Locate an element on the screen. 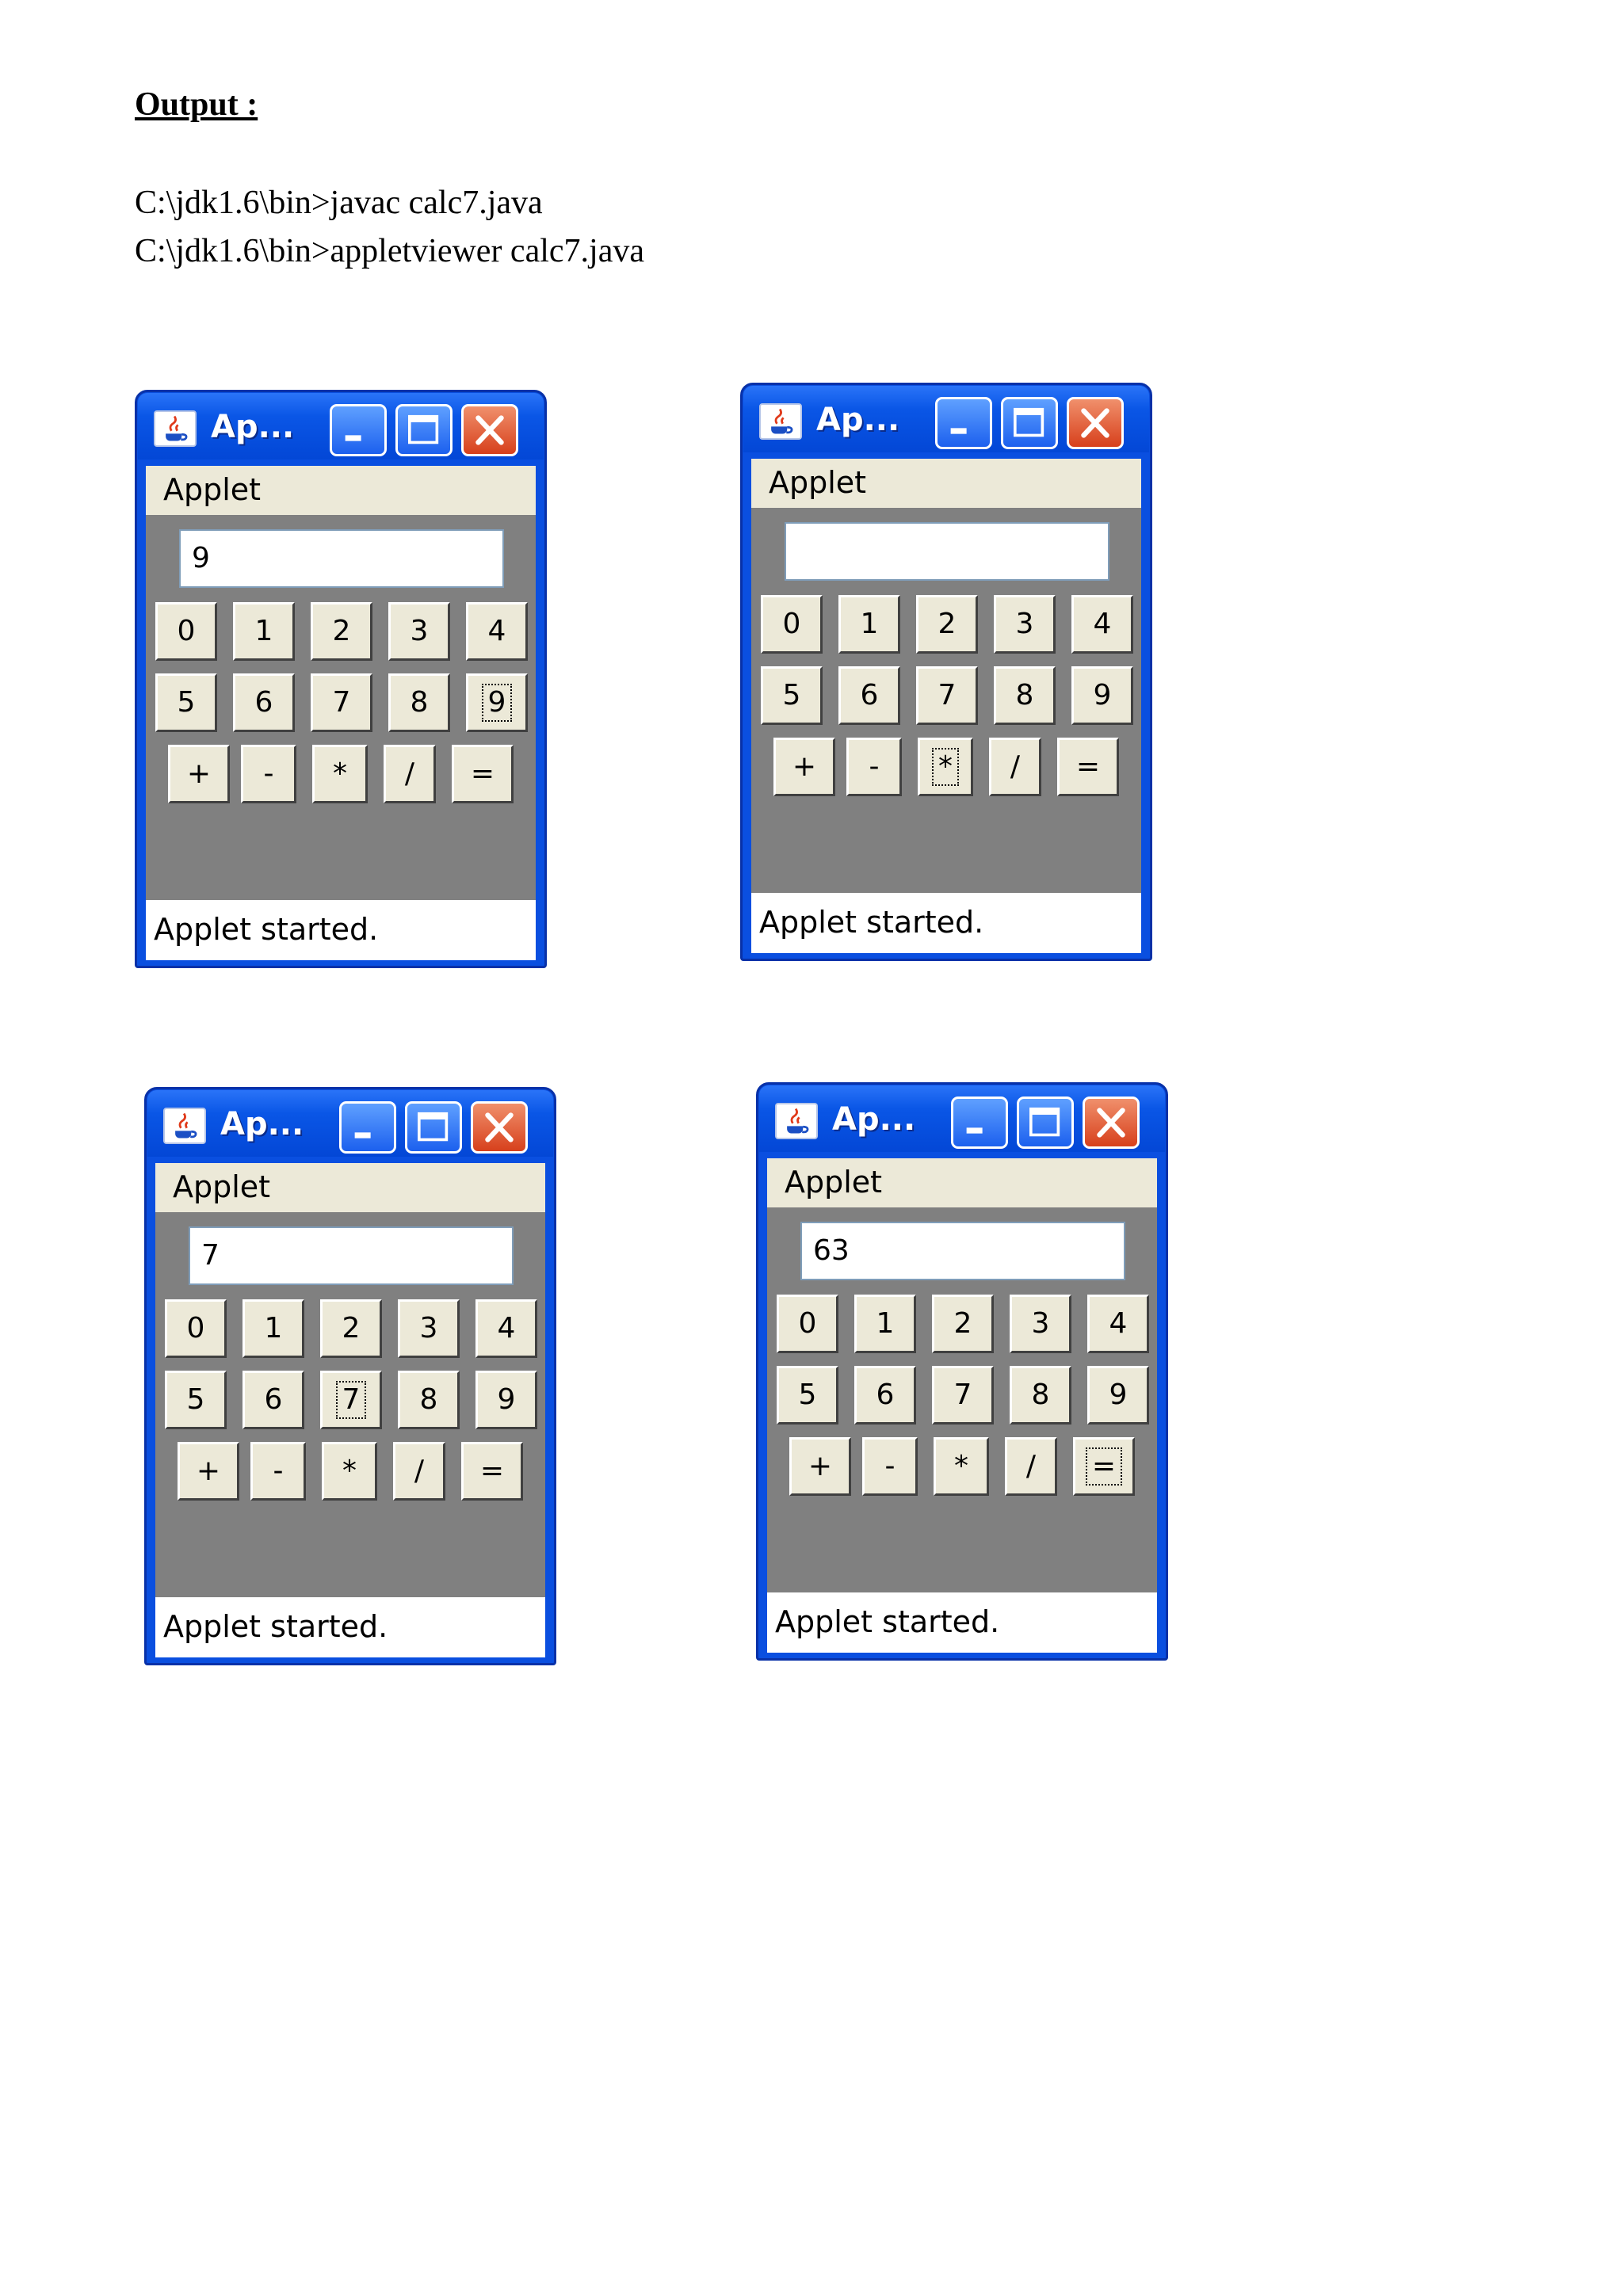 The height and width of the screenshot is (2296, 1623). applet-panel: 63 0 1 2 3 4 5 6 7 8 9 + - * / = is located at coordinates (962, 1399).